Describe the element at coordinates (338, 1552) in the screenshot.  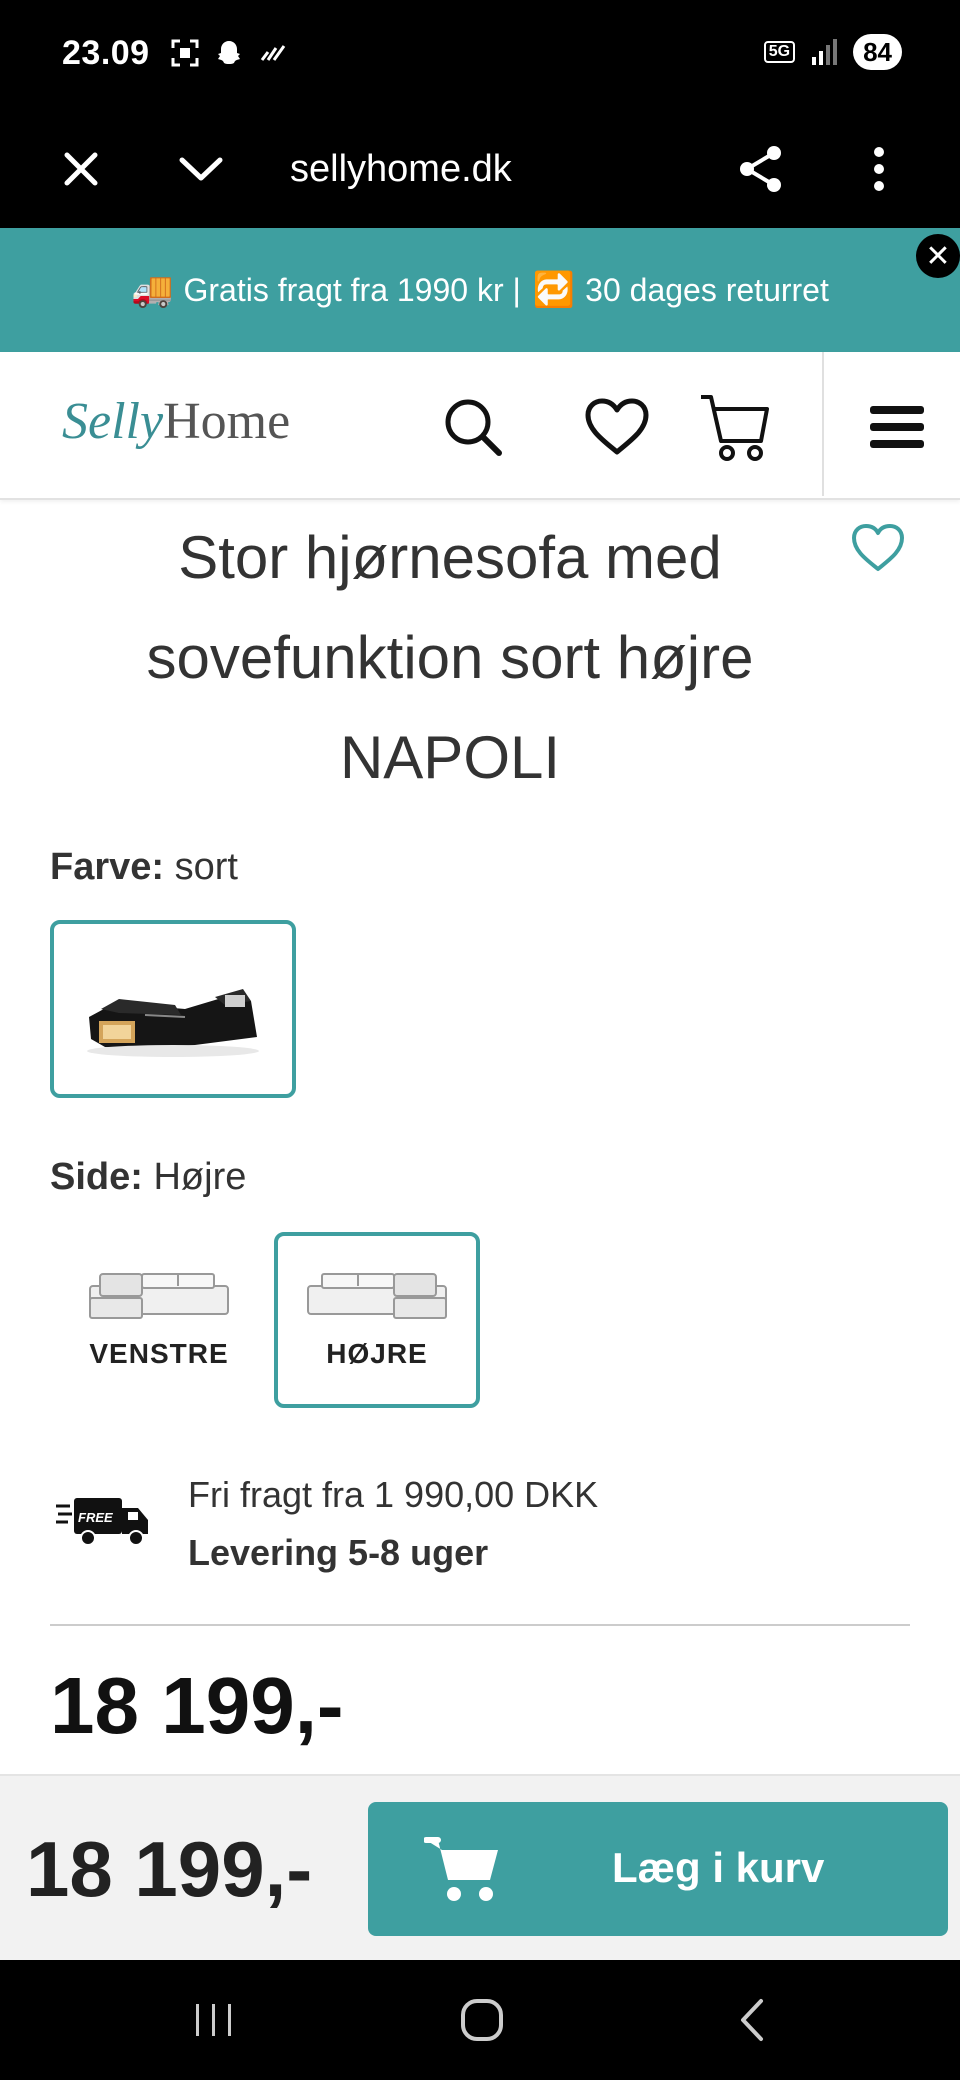
I see `shipping-line-2: Levering 5-8 uger` at that location.